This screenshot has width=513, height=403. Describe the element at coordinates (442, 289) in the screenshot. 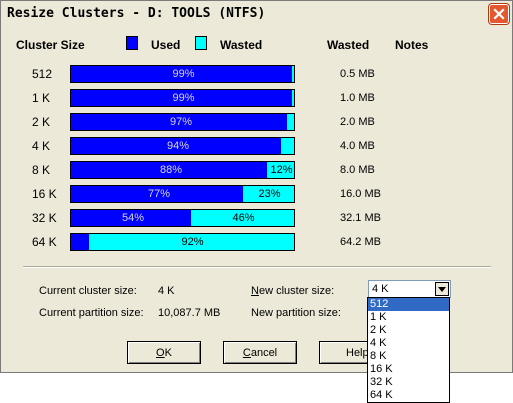

I see `dropdown-arrow-icon` at that location.